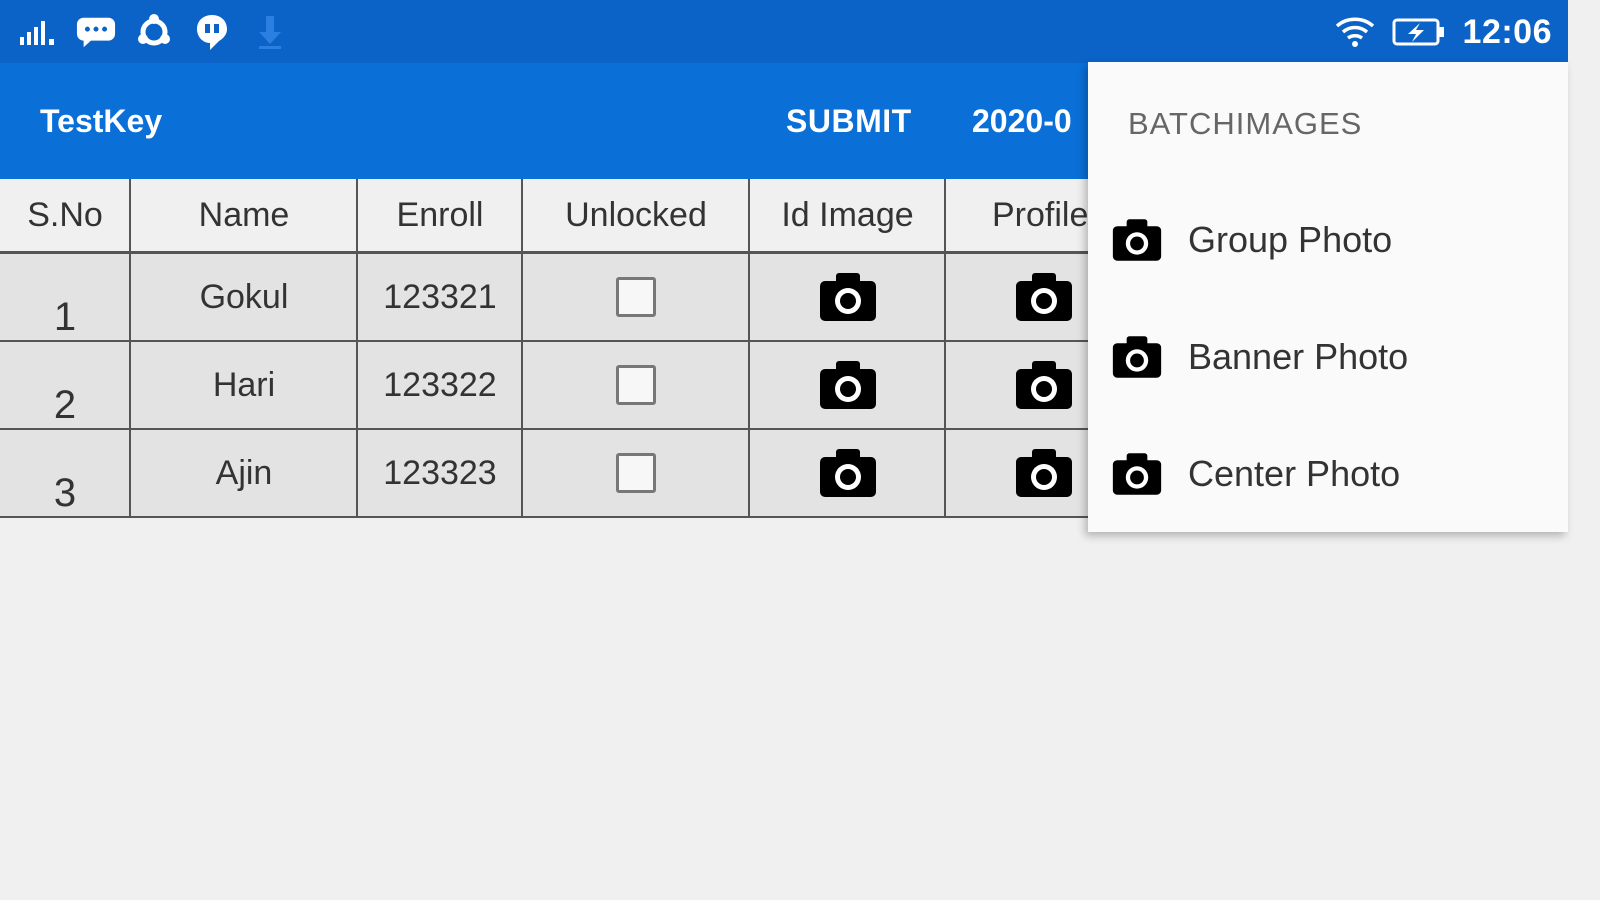 The width and height of the screenshot is (1600, 900). I want to click on row-3-id-image, so click(847, 473).